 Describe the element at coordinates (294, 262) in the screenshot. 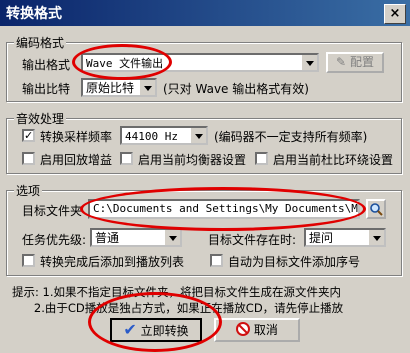

I see `auto-number-label: 自动为目标文件添加序号` at that location.